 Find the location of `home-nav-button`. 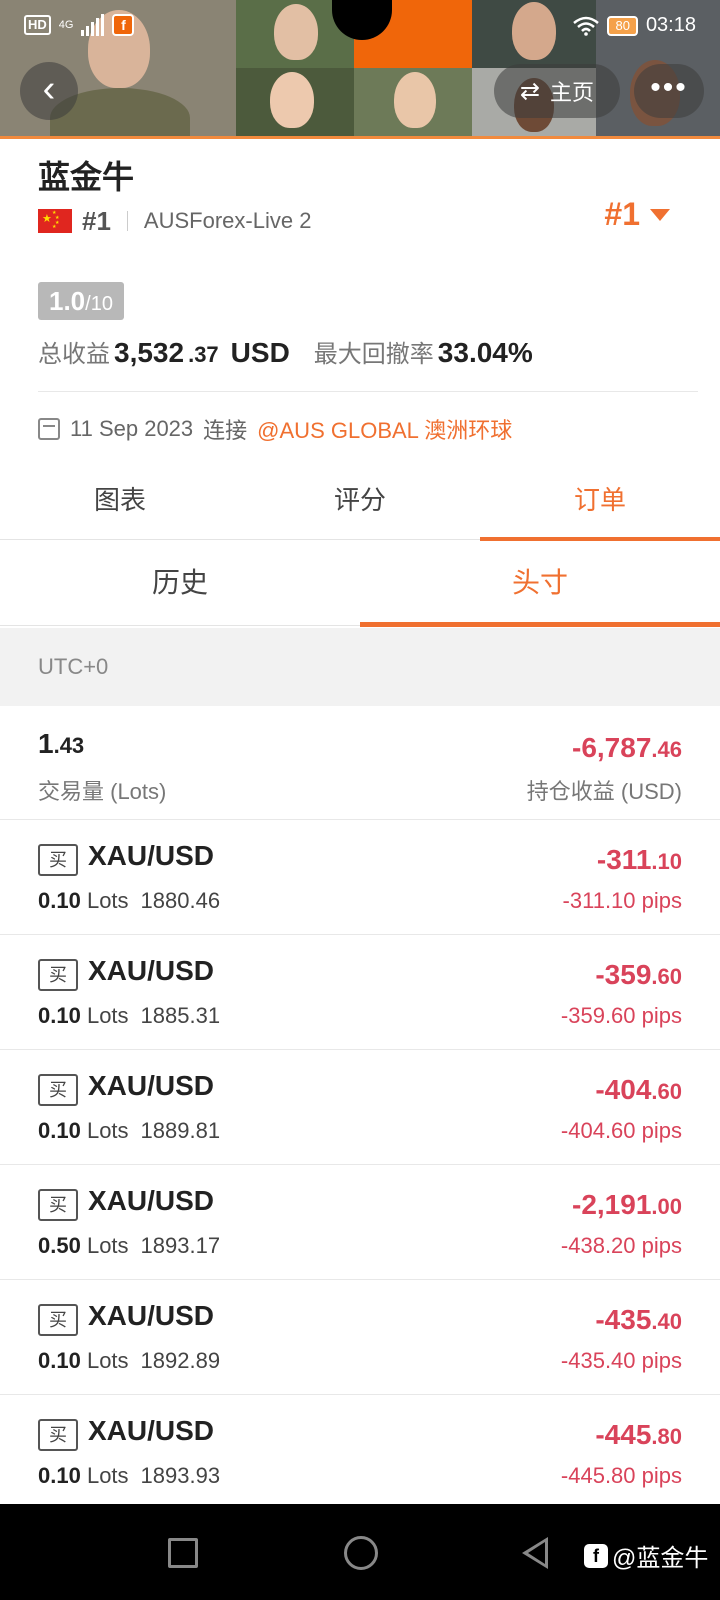

home-nav-button is located at coordinates (361, 1553).